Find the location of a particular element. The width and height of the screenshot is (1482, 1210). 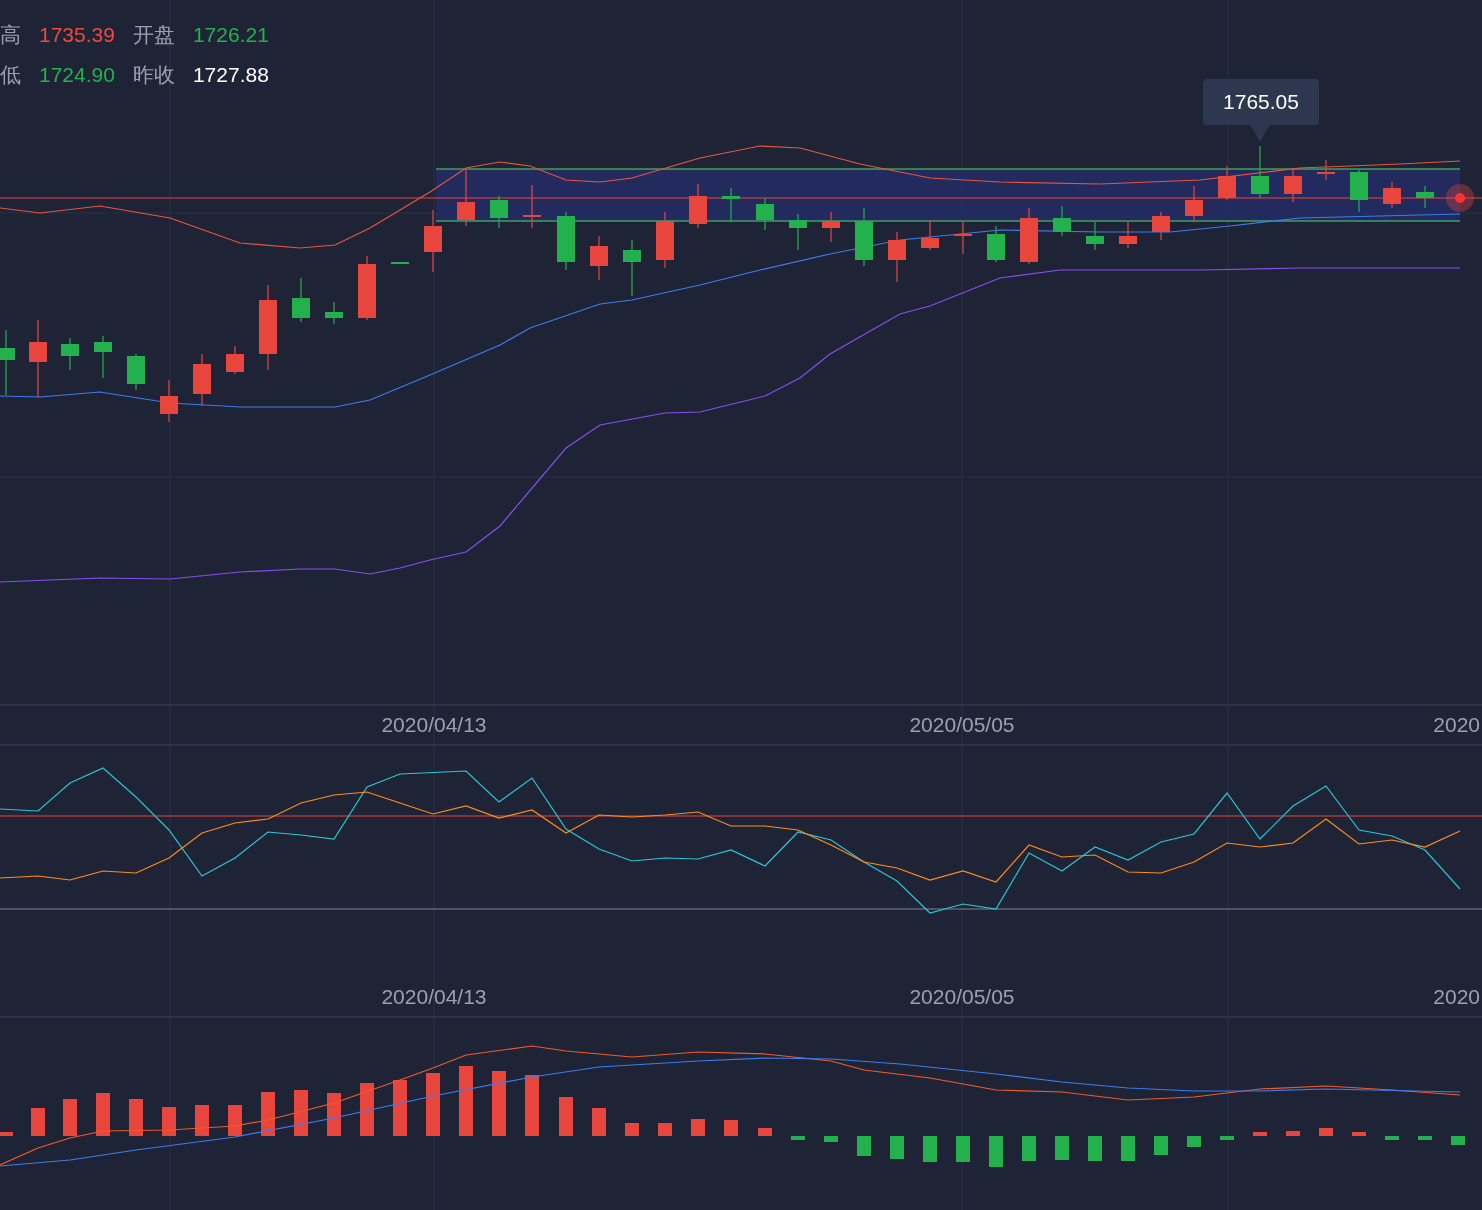

quote-label: 昨收 is located at coordinates (153, 75).